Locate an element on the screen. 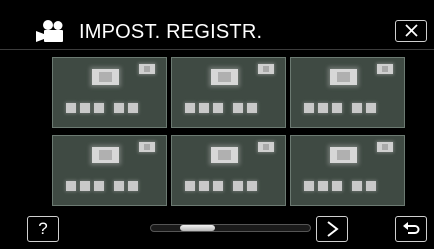 This screenshot has width=434, height=249. chevron-right-icon is located at coordinates (333, 229).